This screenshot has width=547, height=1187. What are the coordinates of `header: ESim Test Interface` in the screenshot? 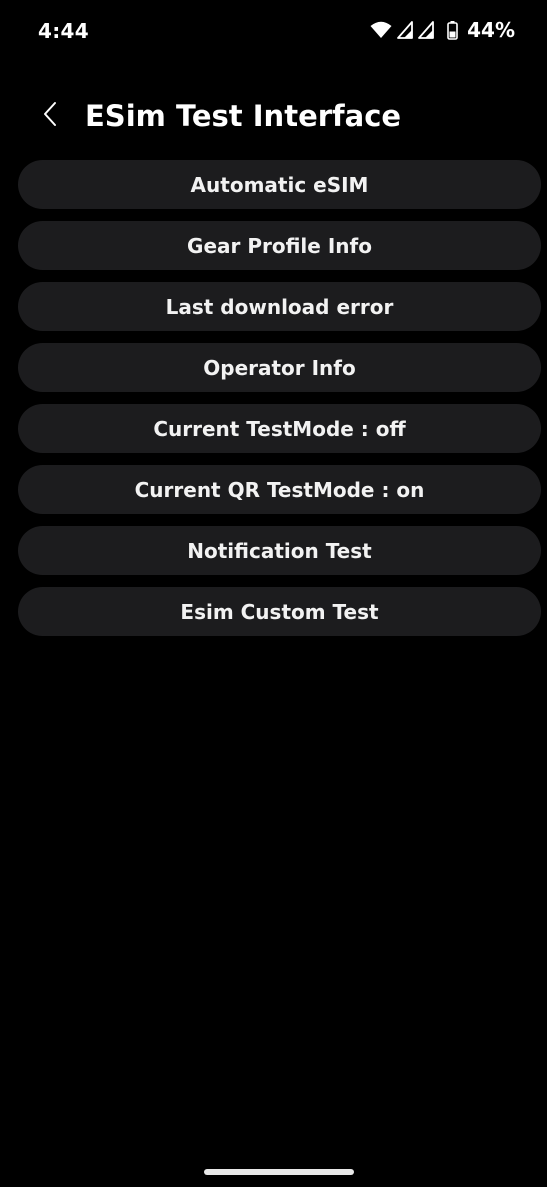 It's located at (273, 117).